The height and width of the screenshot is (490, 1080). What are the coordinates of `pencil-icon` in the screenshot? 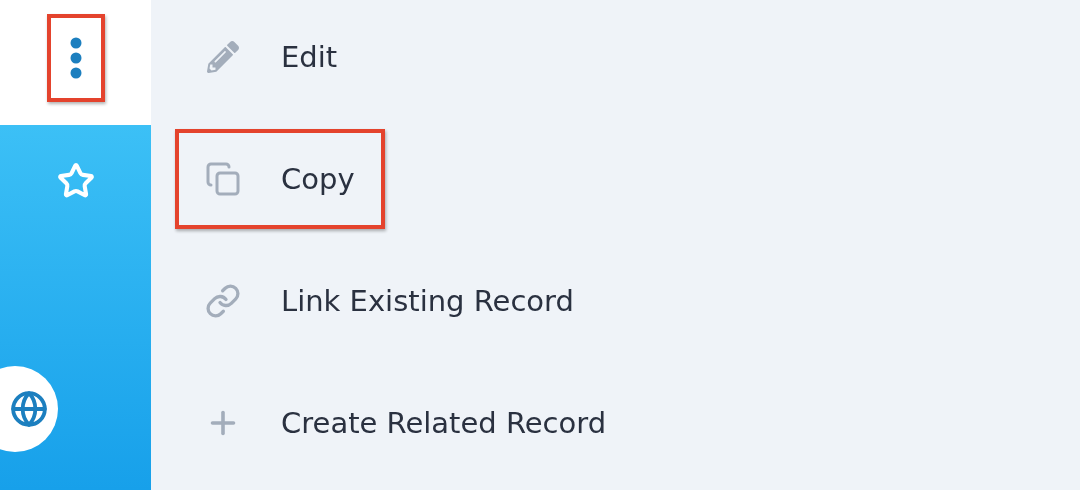 It's located at (223, 57).